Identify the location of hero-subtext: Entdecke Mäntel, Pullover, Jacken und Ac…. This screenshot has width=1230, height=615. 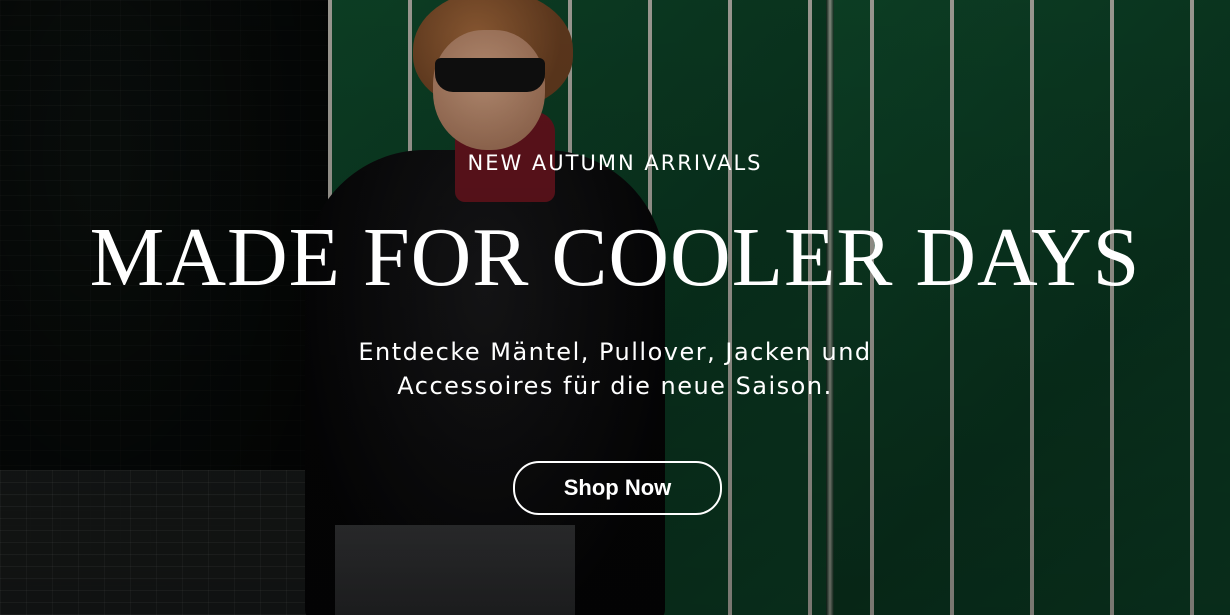
(615, 369).